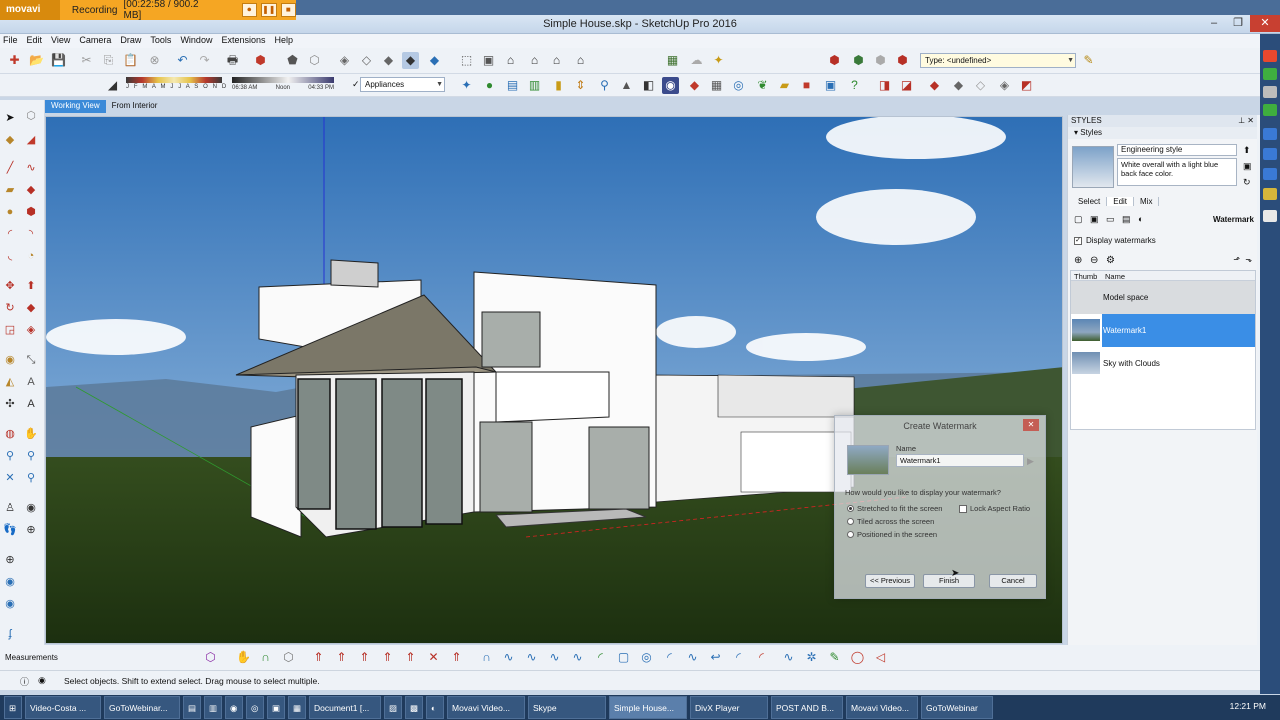 This screenshot has height=720, width=1280. What do you see at coordinates (285, 41) in the screenshot?
I see `menu-help: Help` at bounding box center [285, 41].